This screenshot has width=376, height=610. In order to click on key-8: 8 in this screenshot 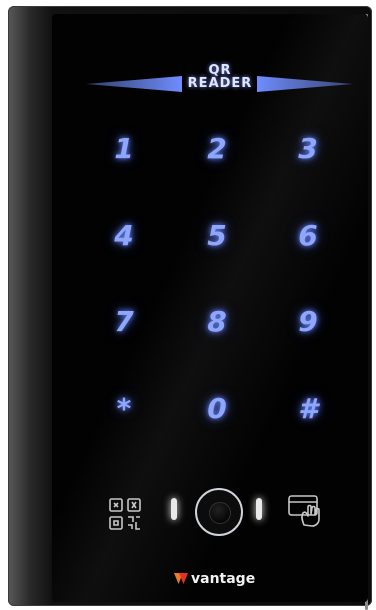, I will do `click(217, 322)`.